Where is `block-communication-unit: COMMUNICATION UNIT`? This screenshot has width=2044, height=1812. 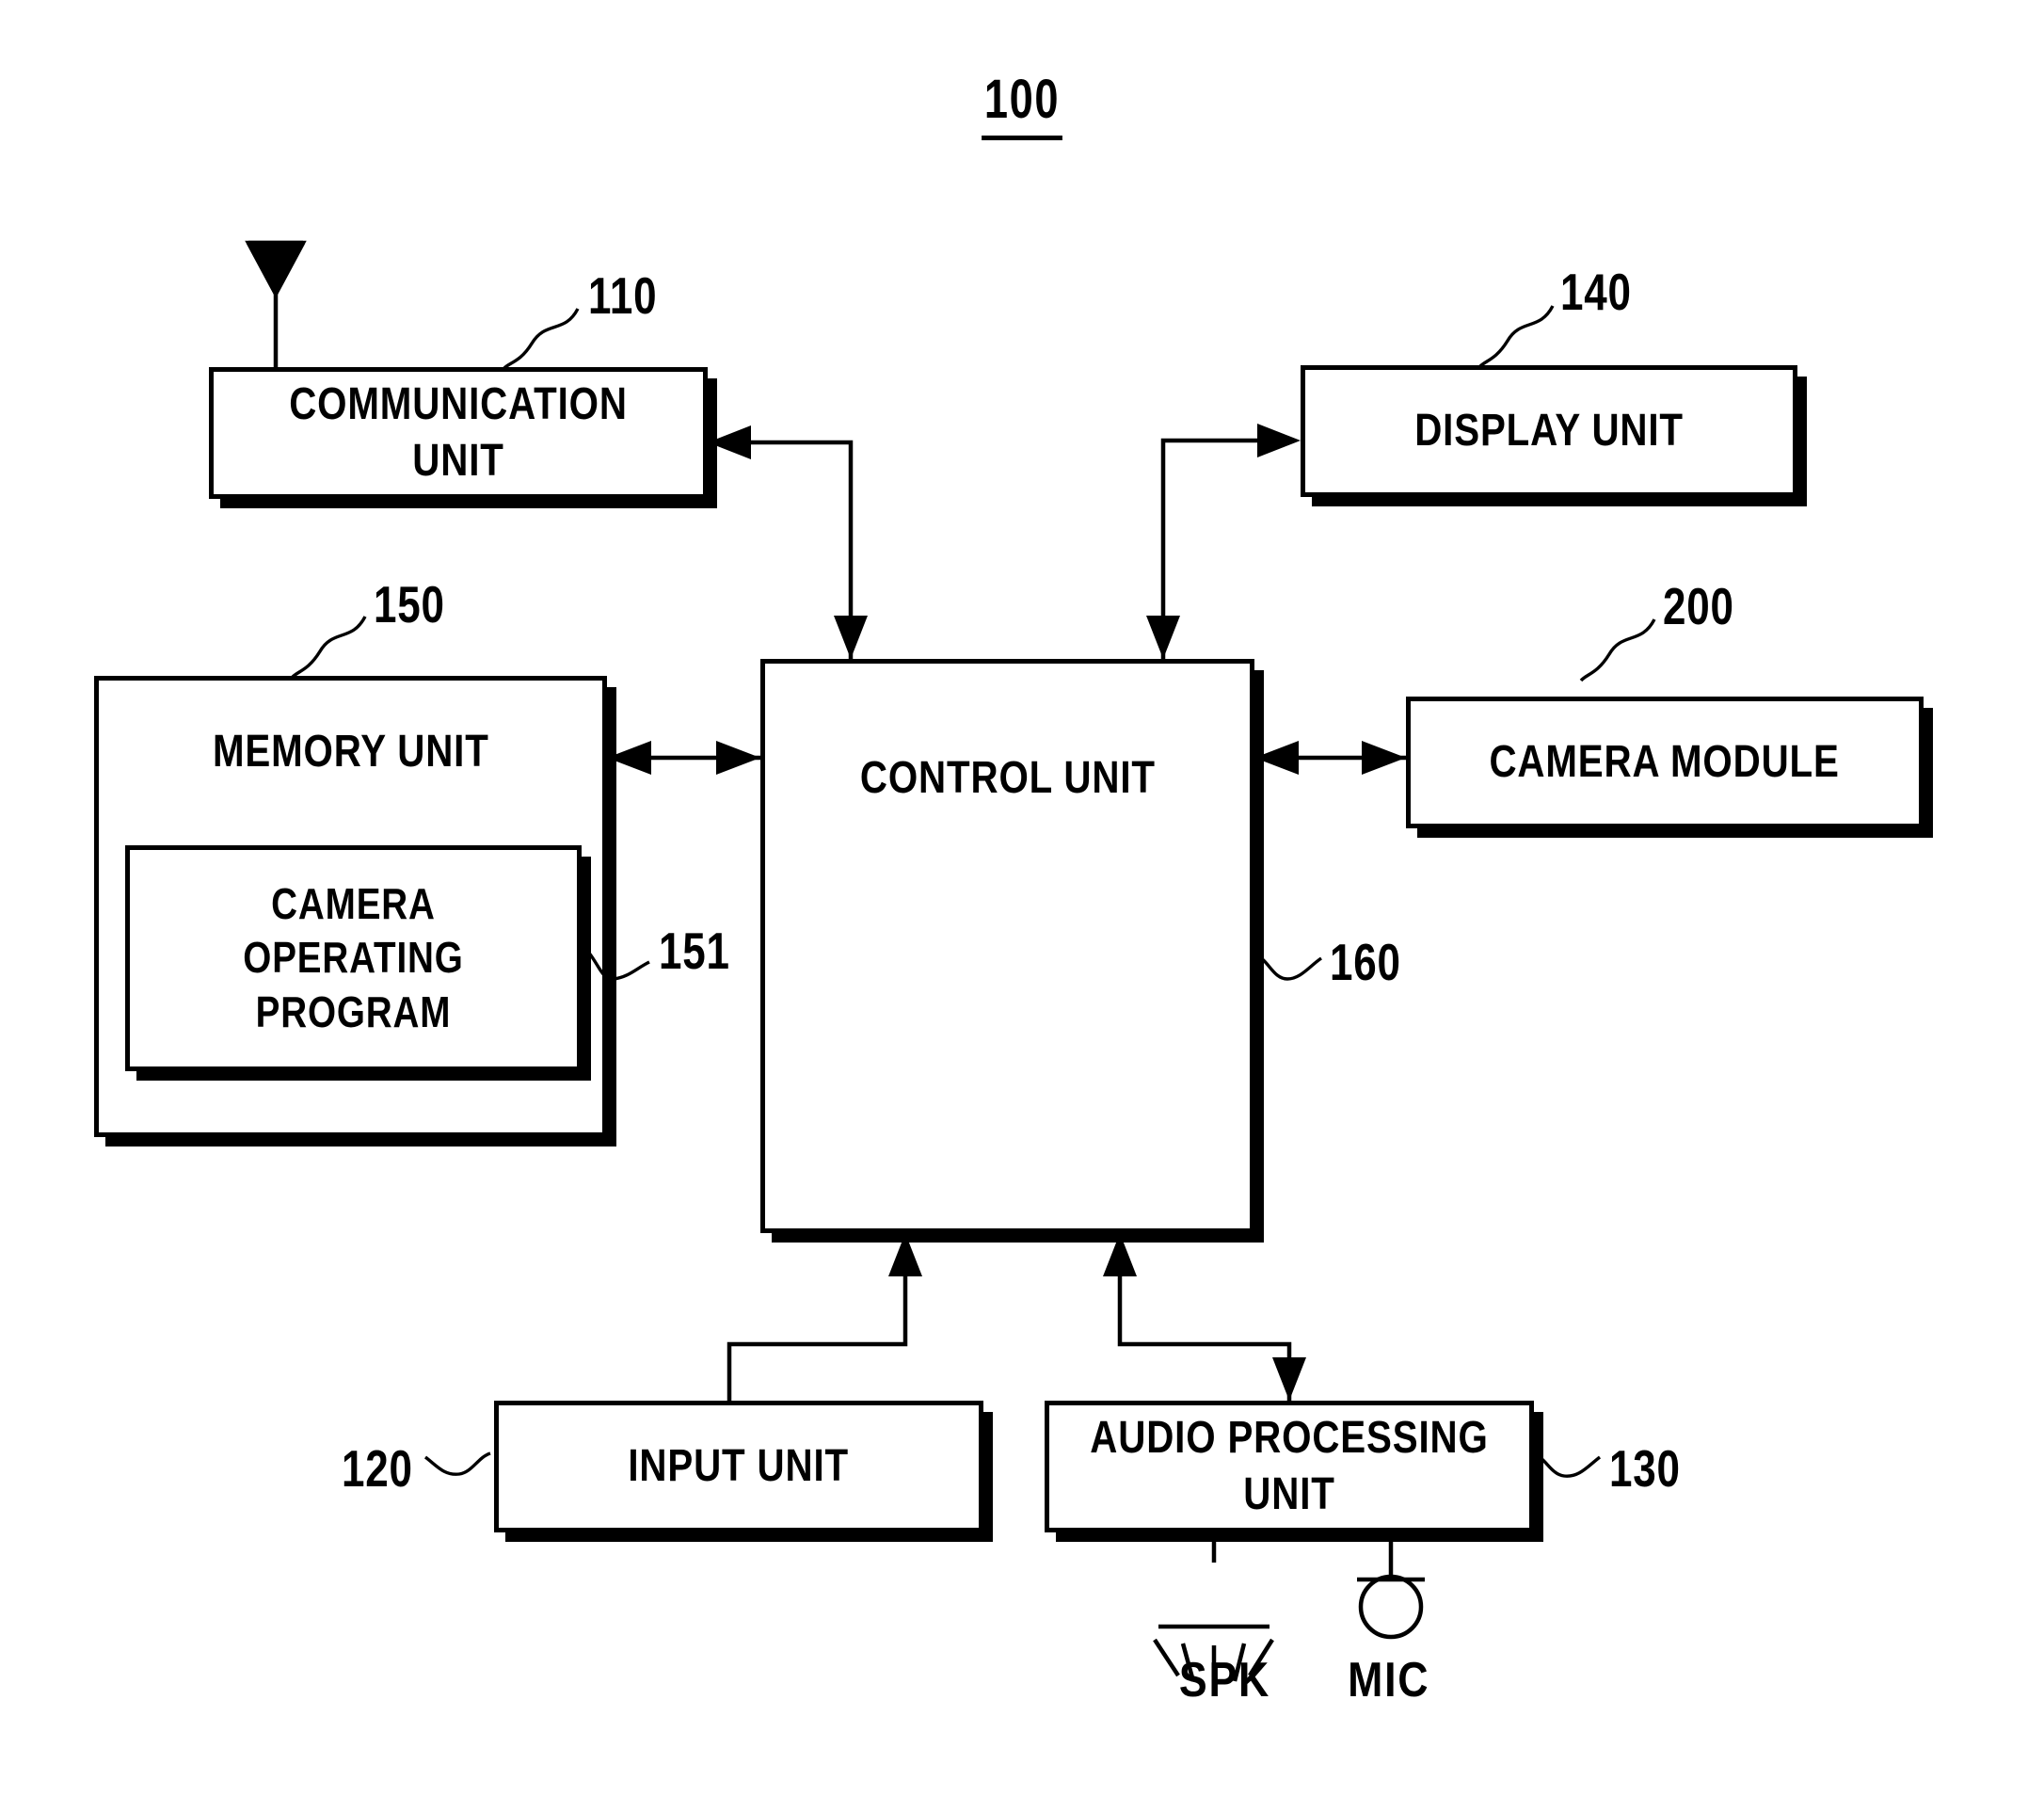 block-communication-unit: COMMUNICATION UNIT is located at coordinates (458, 433).